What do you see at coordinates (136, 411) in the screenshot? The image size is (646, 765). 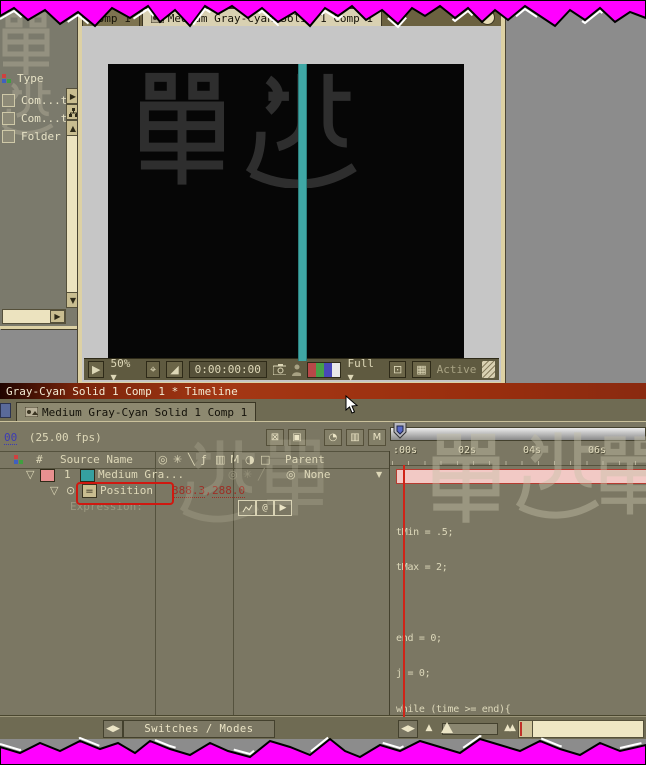 I see `timeline-tab-comp: Medium Gray-Cyan Solid 1 Comp 1` at bounding box center [136, 411].